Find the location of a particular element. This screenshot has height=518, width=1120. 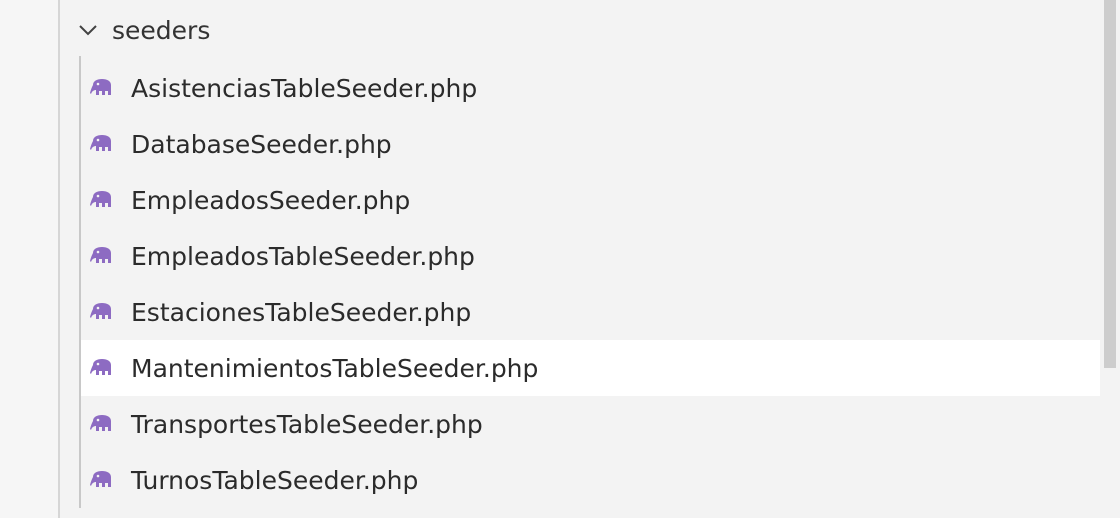

file-label: EmpleadosSeeder.php is located at coordinates (271, 200).